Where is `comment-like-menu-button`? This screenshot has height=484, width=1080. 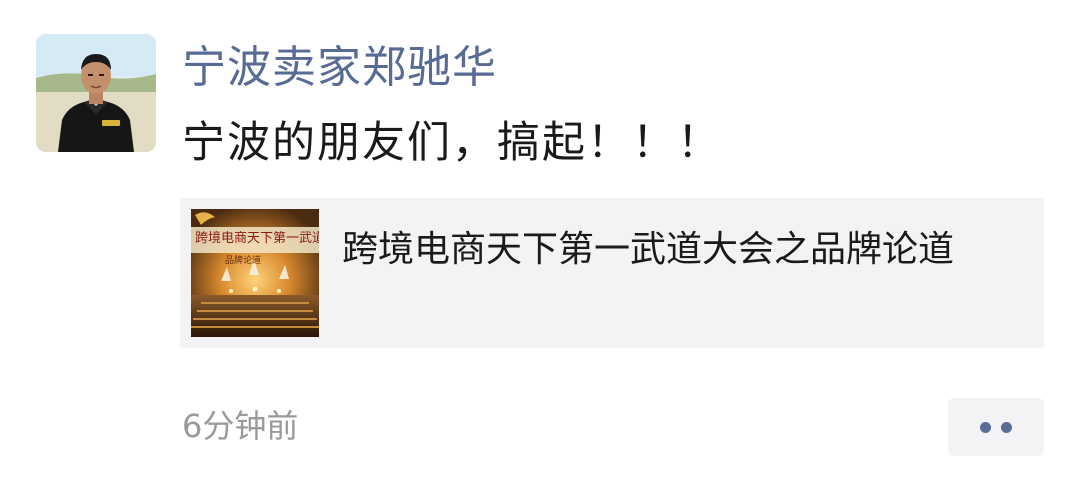 comment-like-menu-button is located at coordinates (996, 427).